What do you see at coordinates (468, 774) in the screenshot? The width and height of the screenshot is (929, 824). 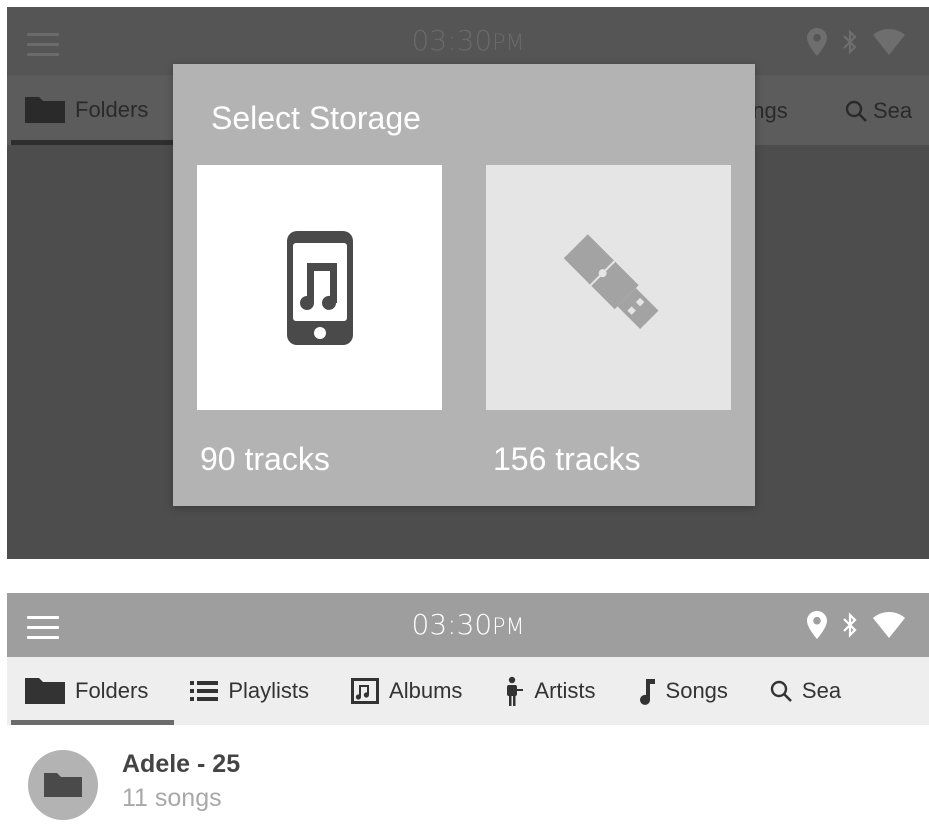 I see `folder-list-item: Adele - 25 11 songs` at bounding box center [468, 774].